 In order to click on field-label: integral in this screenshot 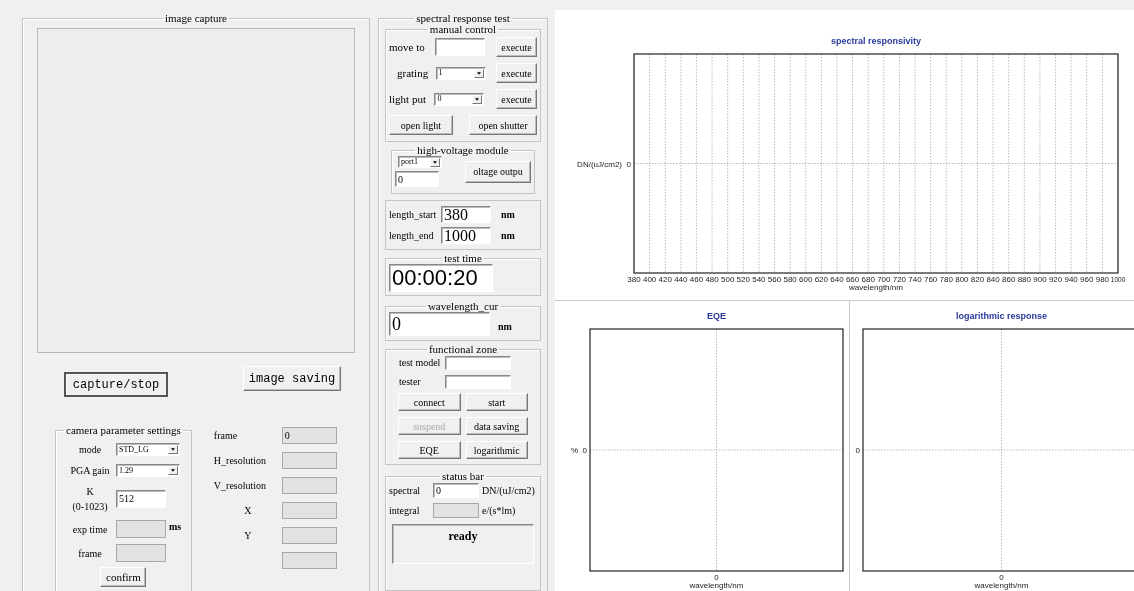, I will do `click(405, 511)`.